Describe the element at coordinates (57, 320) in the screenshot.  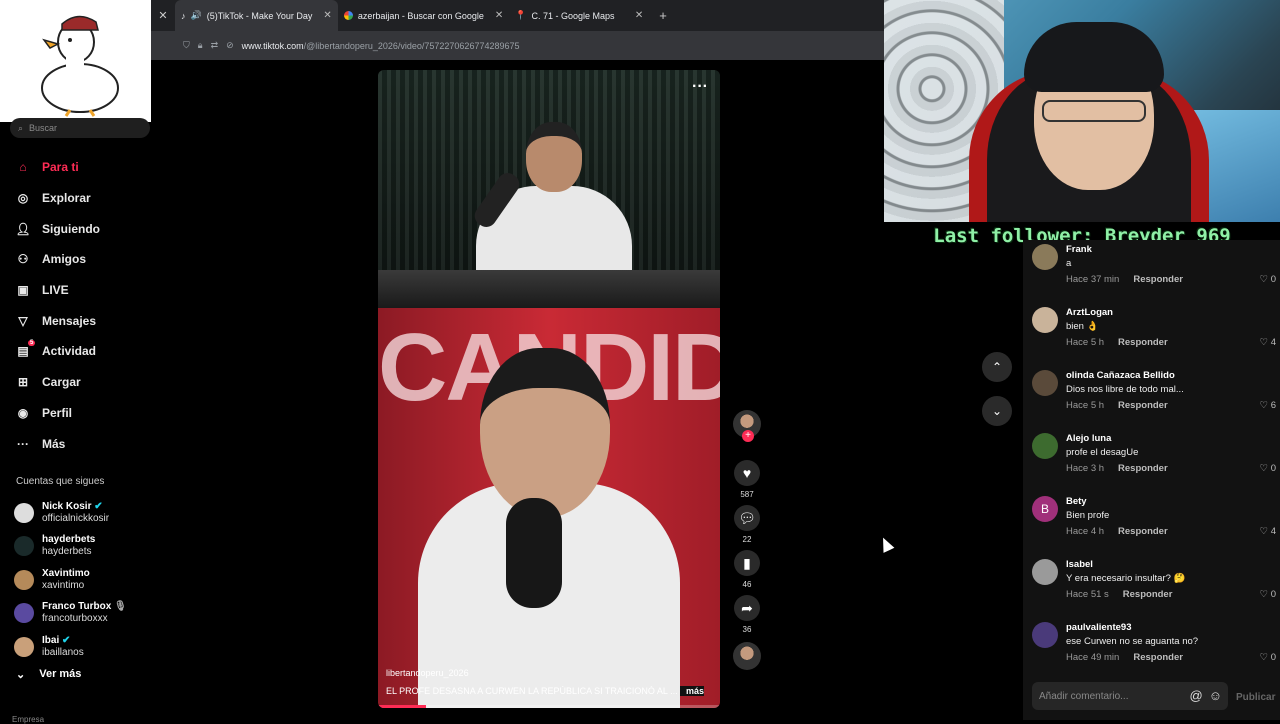
I see `nav-mensajes: ▽ Mensajes` at that location.